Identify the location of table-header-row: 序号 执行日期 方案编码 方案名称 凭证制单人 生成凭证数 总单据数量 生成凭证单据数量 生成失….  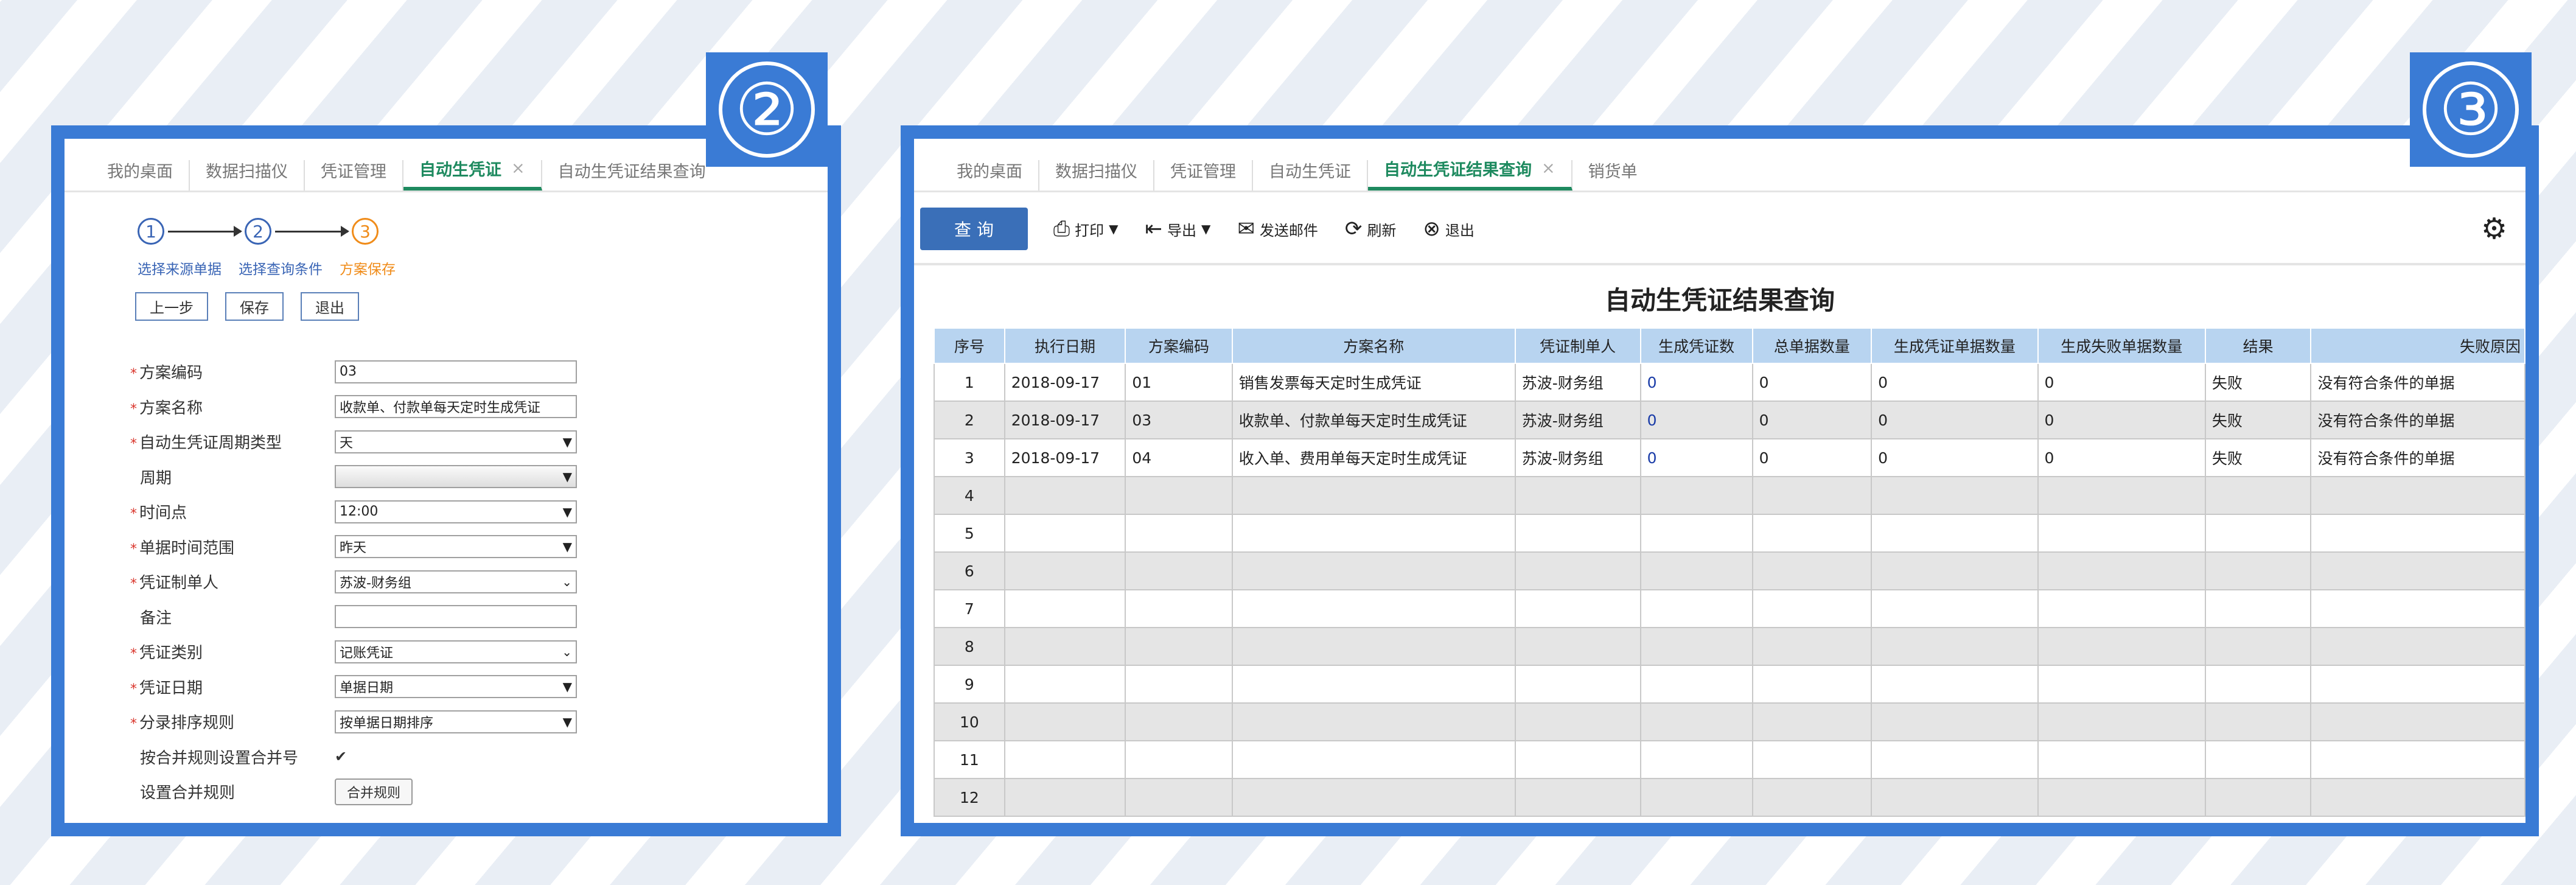
(1729, 345).